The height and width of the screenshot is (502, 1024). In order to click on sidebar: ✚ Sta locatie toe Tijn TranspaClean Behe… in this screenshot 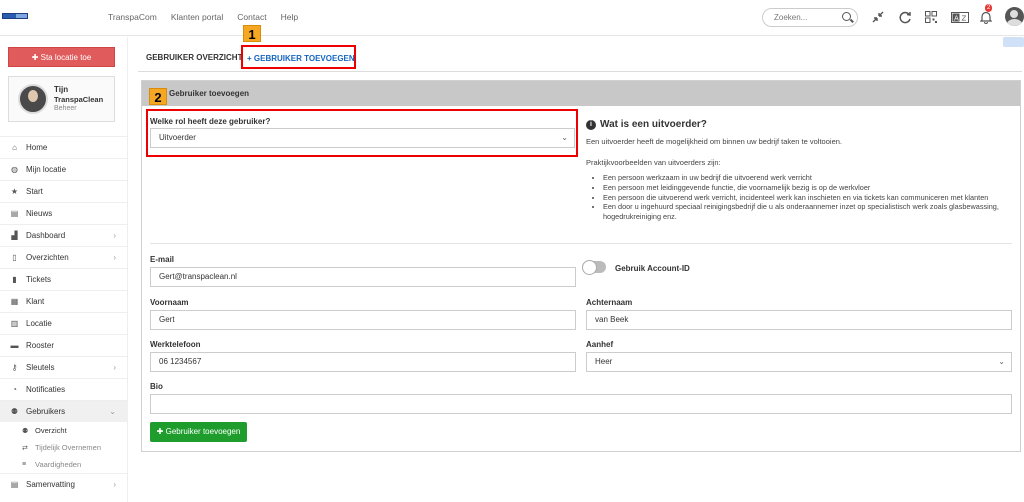, I will do `click(64, 269)`.